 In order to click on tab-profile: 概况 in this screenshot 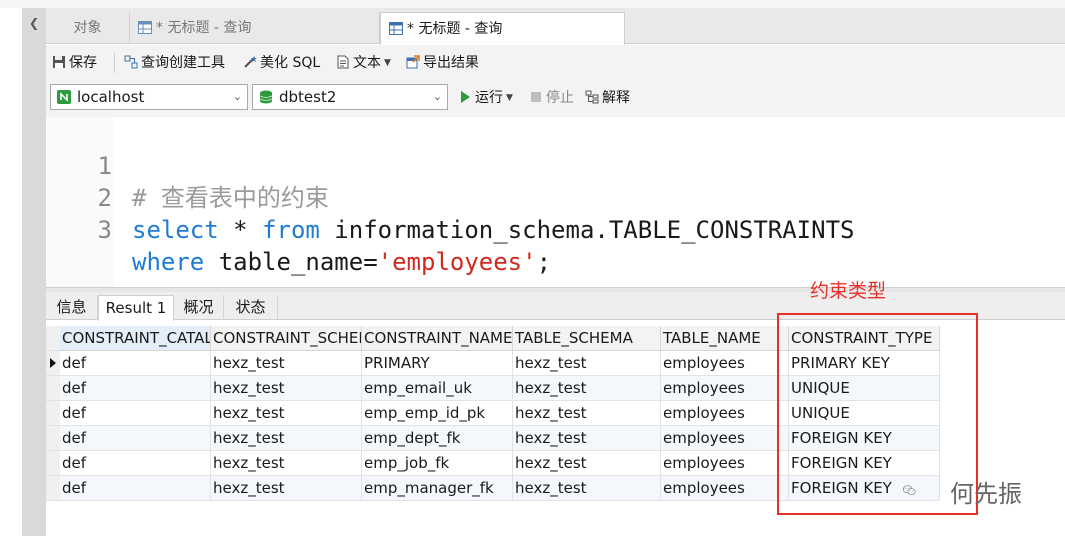, I will do `click(199, 307)`.